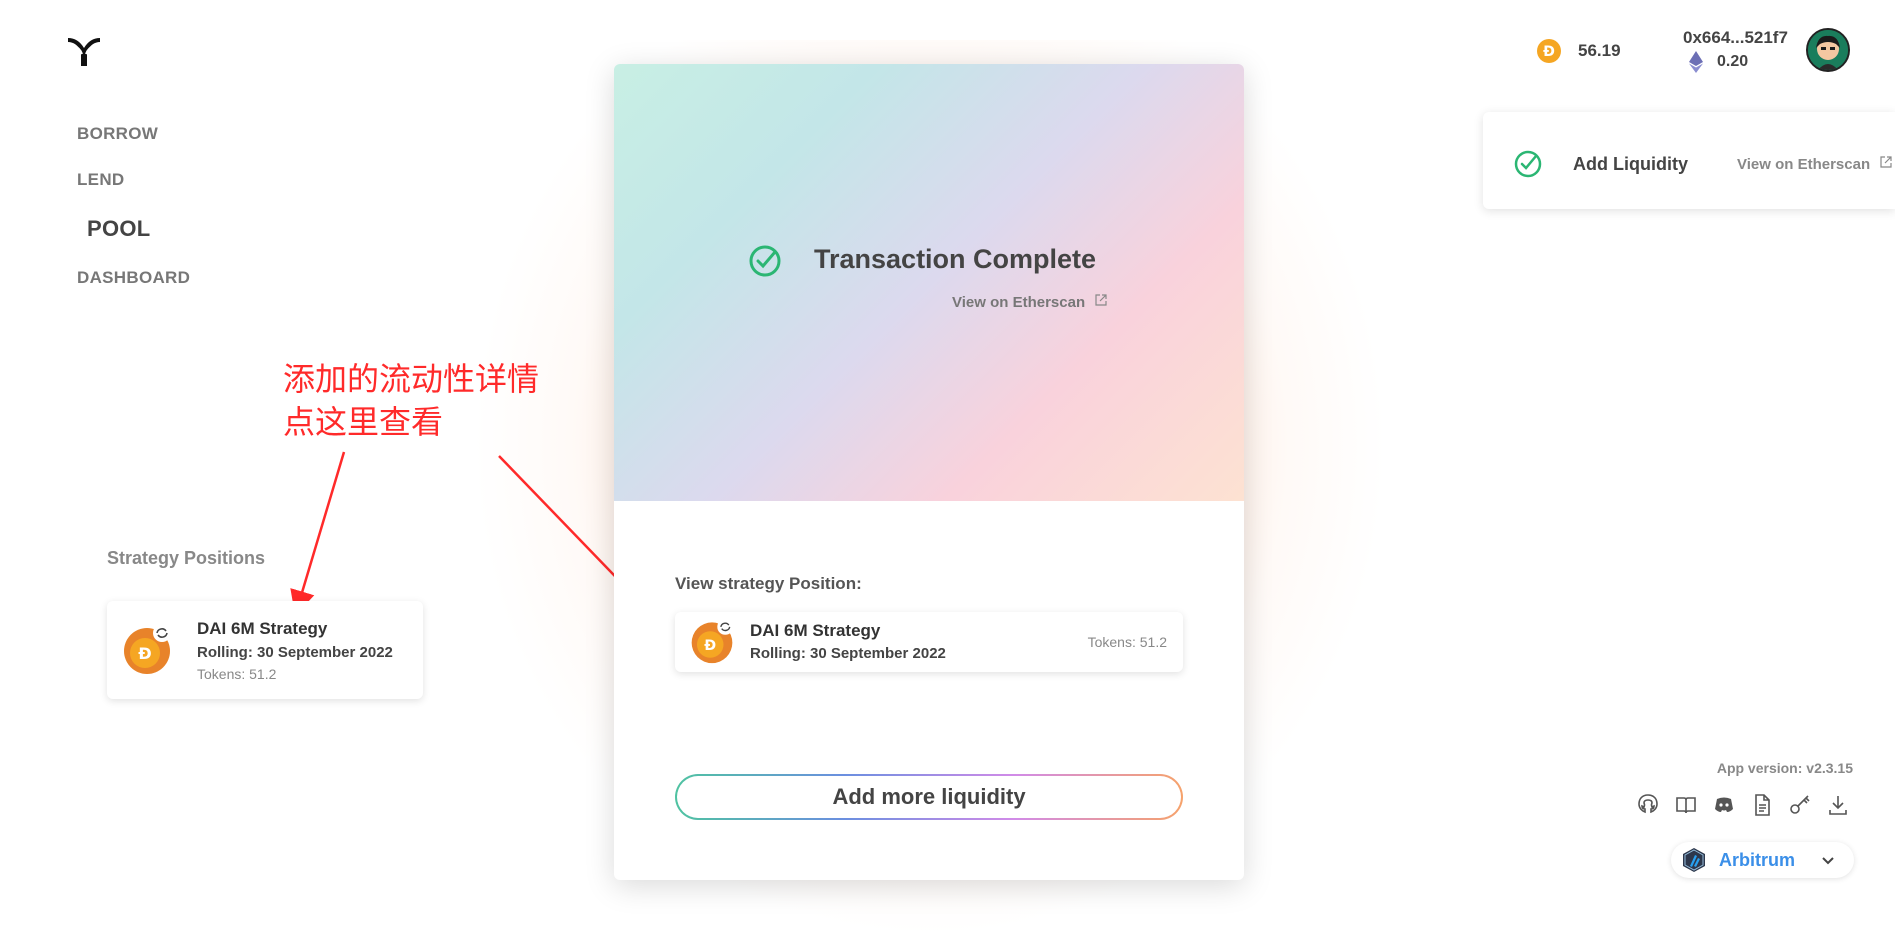 The image size is (1895, 940). I want to click on download-icon, so click(1838, 805).